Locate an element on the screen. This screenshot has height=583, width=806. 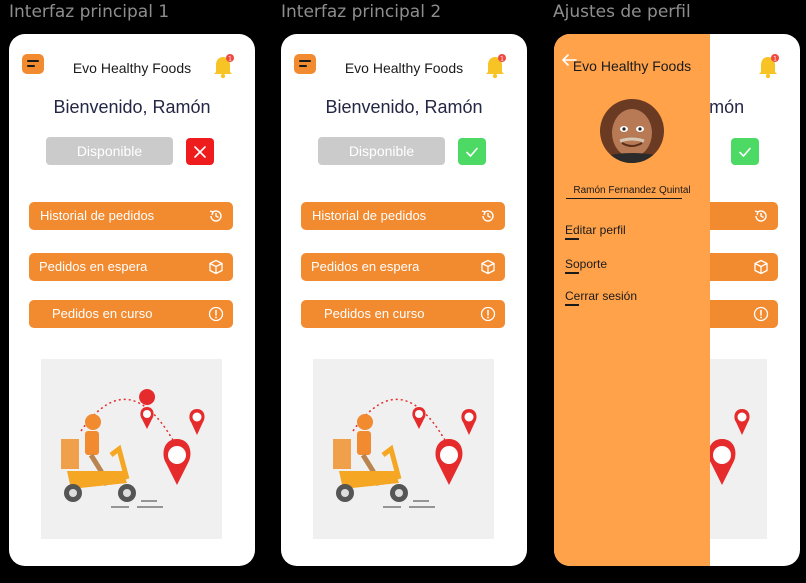
edit-profile-link: Editar perfil is located at coordinates (595, 231).